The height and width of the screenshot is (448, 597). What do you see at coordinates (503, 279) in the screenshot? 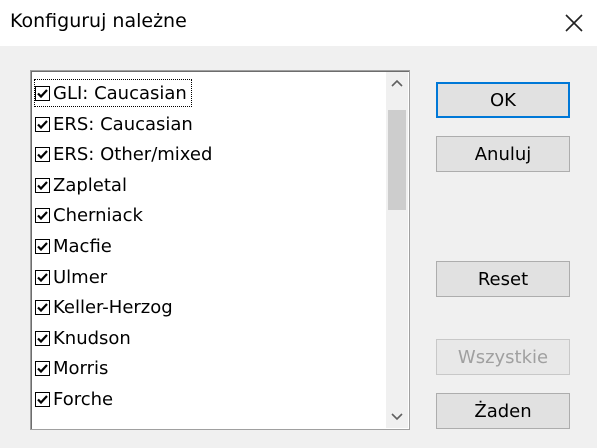
I see `reset-button: Reset` at bounding box center [503, 279].